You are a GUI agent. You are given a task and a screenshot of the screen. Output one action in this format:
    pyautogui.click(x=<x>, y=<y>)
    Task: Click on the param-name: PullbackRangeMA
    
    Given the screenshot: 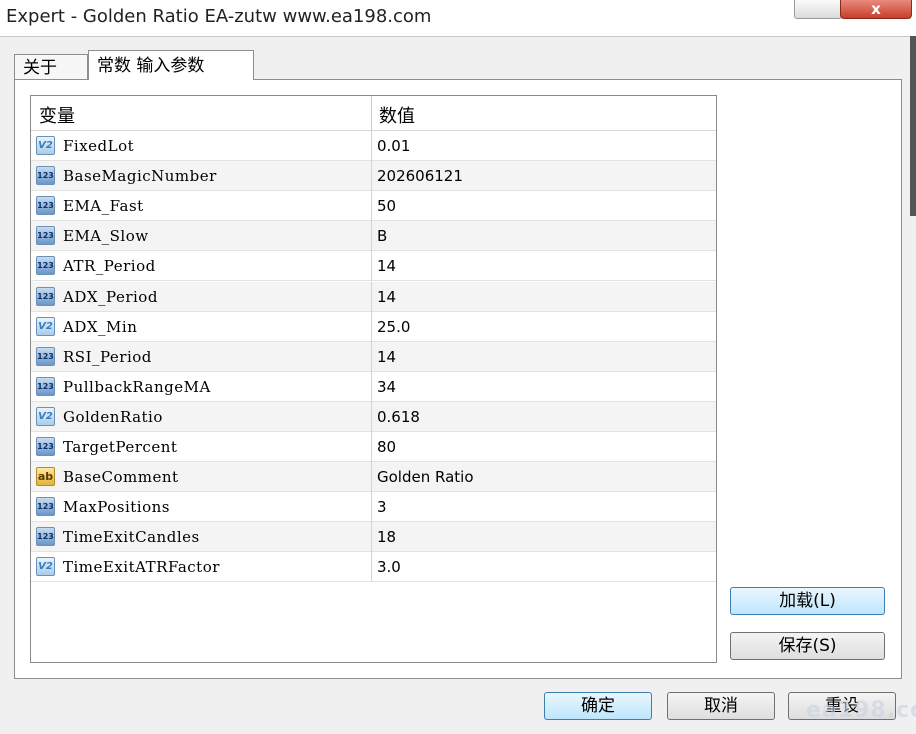 What is the action you would take?
    pyautogui.click(x=137, y=386)
    